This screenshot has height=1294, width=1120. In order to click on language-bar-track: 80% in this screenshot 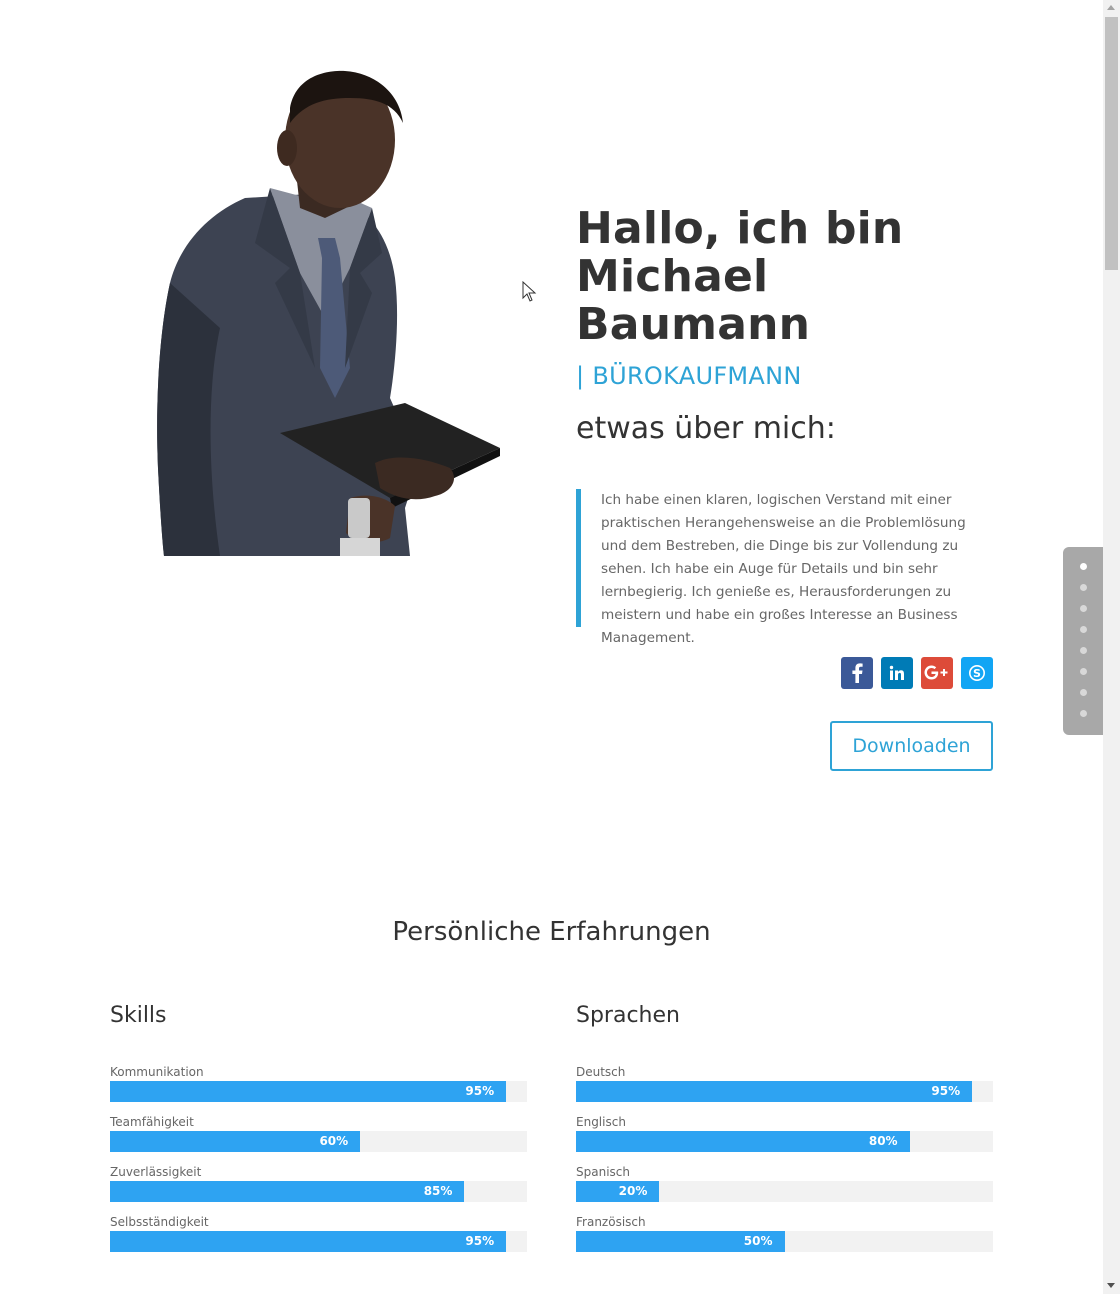, I will do `click(784, 1141)`.